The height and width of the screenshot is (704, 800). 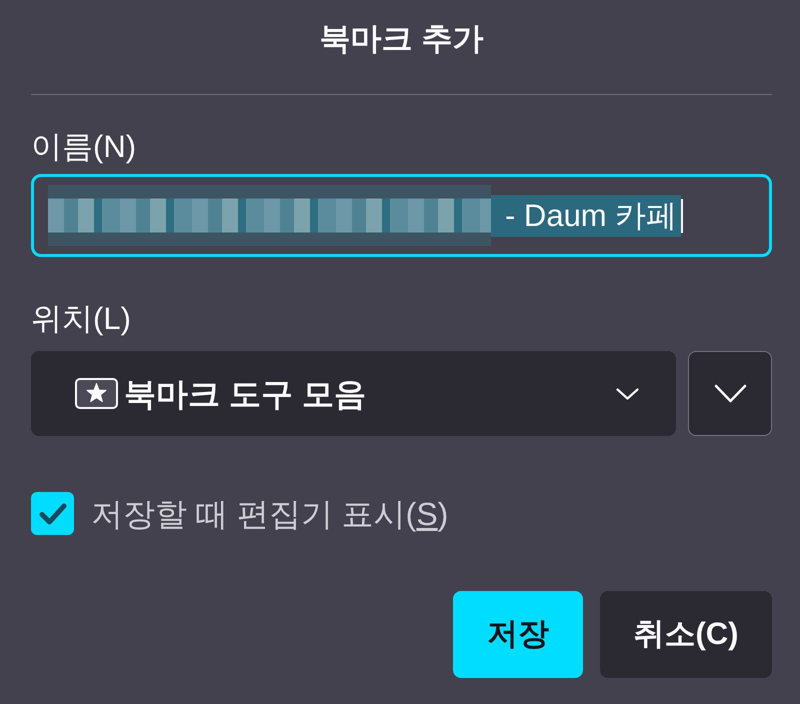 What do you see at coordinates (686, 634) in the screenshot?
I see `cancel-button: 취소(C)` at bounding box center [686, 634].